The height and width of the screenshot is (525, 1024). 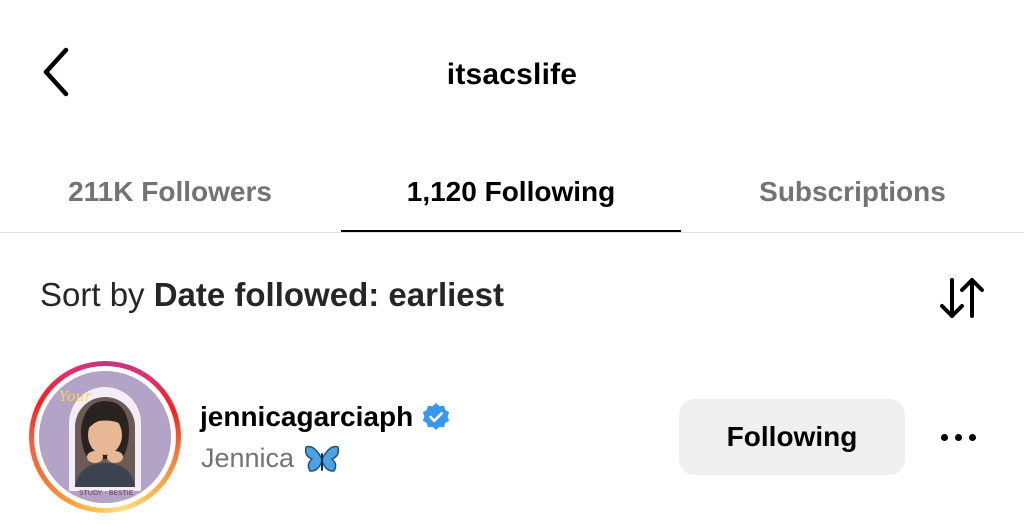 I want to click on sort-value: Date followed: earliest, so click(x=328, y=294).